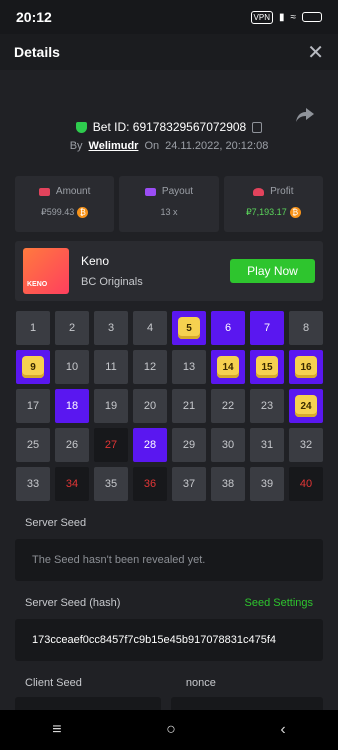 The width and height of the screenshot is (338, 750). Describe the element at coordinates (37, 284) in the screenshot. I see `keno-thumb-label: KENO` at that location.